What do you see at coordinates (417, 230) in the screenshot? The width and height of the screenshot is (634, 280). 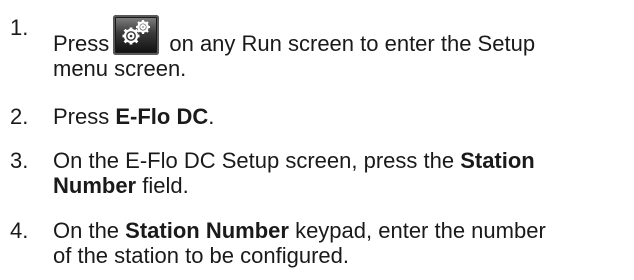 I see `step-text: keypad, enter the number` at bounding box center [417, 230].